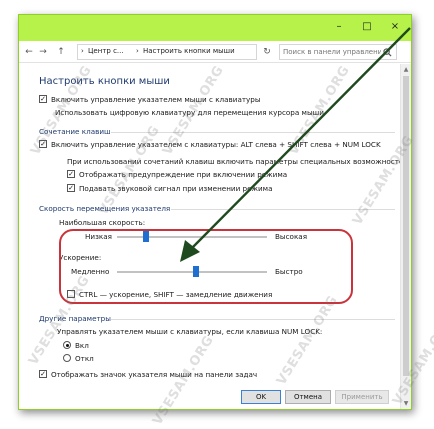 This screenshot has height=429, width=434. Describe the element at coordinates (367, 27) in the screenshot. I see `maximize-button: □` at that location.